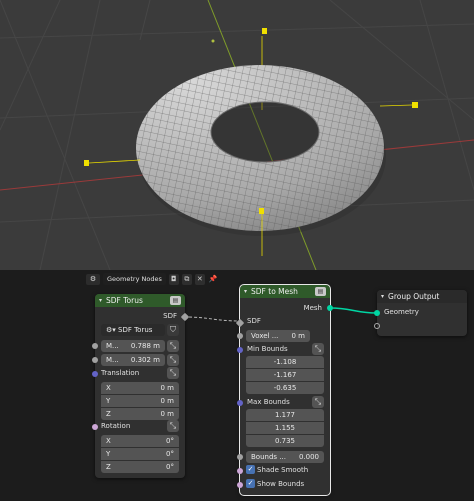 This screenshot has width=474, height=501. What do you see at coordinates (170, 316) in the screenshot?
I see `sdf-output-label: SDF` at bounding box center [170, 316].